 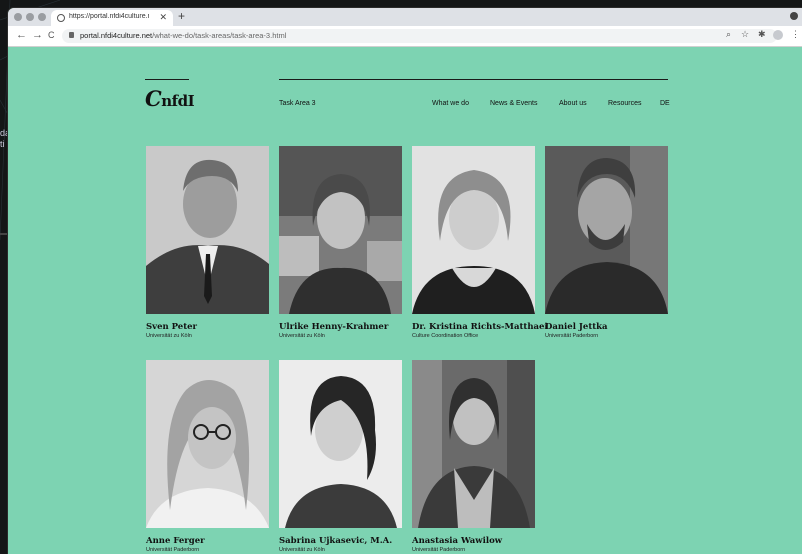 What do you see at coordinates (61, 18) in the screenshot?
I see `globe-icon` at bounding box center [61, 18].